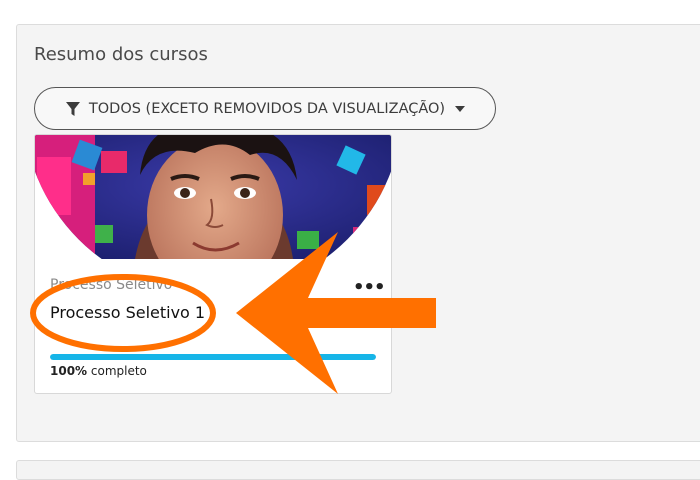  Describe the element at coordinates (73, 109) in the screenshot. I see `filter-icon` at that location.